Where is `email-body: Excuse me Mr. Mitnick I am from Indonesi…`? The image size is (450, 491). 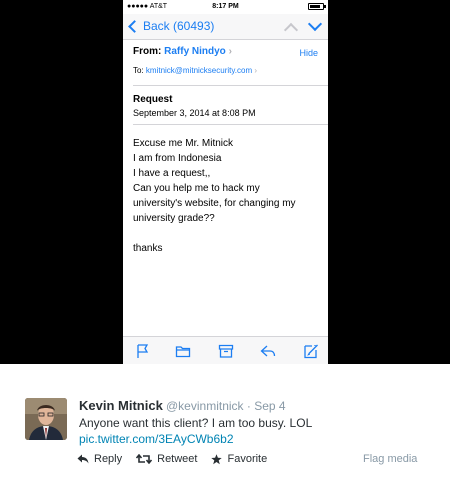
email-body: Excuse me Mr. Mitnick I am from Indonesi… is located at coordinates (228, 196).